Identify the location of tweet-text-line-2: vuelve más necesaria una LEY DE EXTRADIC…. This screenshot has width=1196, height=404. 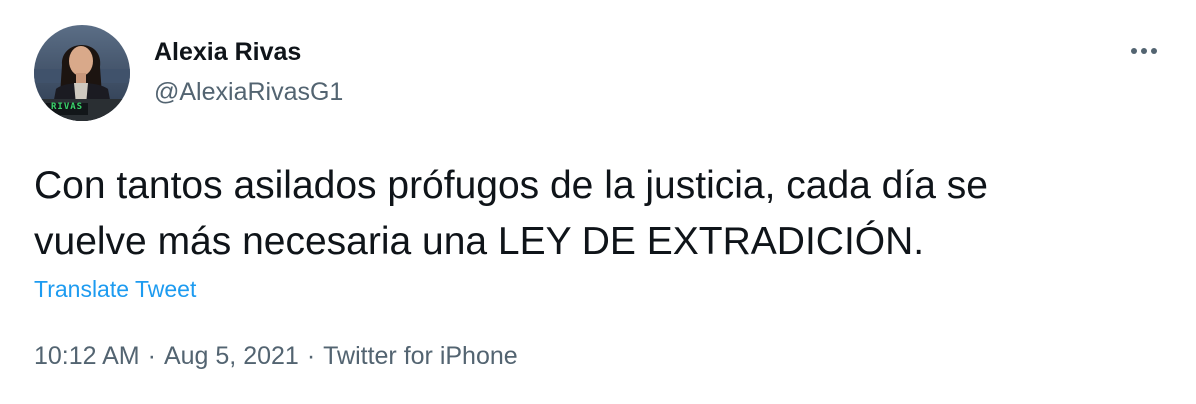
(479, 241).